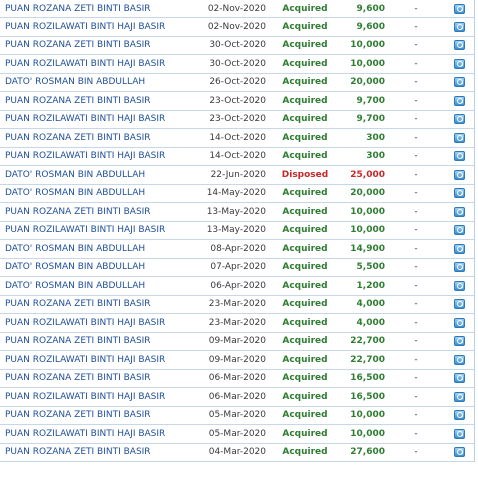 Image resolution: width=478 pixels, height=487 pixels. What do you see at coordinates (237, 433) in the screenshot?
I see `transaction-date: 05-Mar-2020` at bounding box center [237, 433].